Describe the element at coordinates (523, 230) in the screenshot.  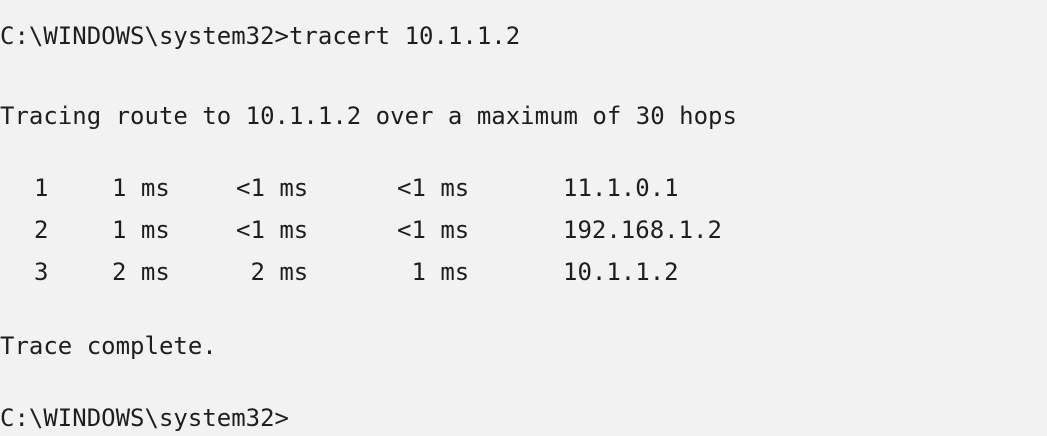
I see `hop-row: 2 1 ms <1 ms <1 ms 192.168.1.2` at that location.